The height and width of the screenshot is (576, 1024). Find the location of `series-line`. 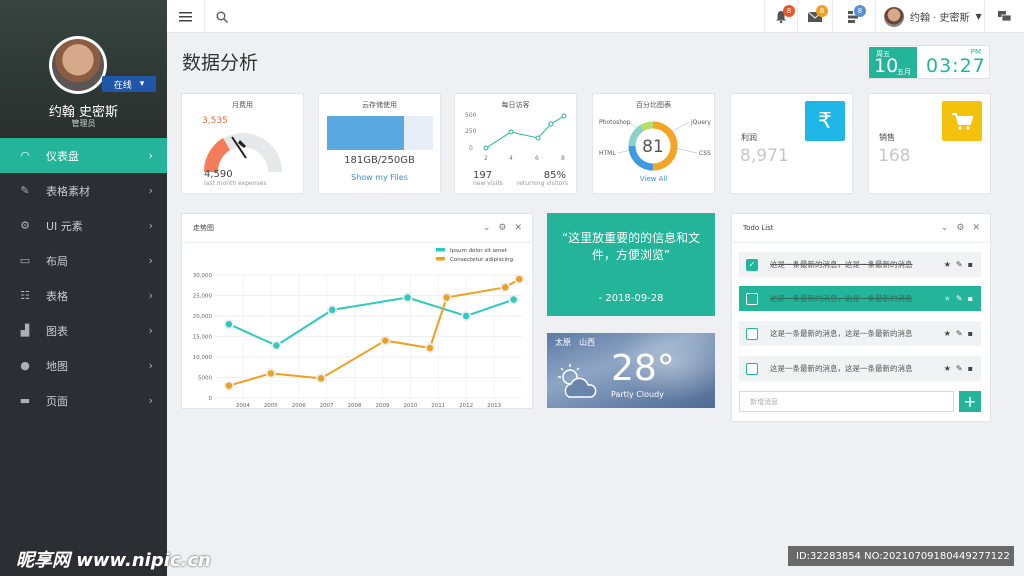

series-line is located at coordinates (371, 321).